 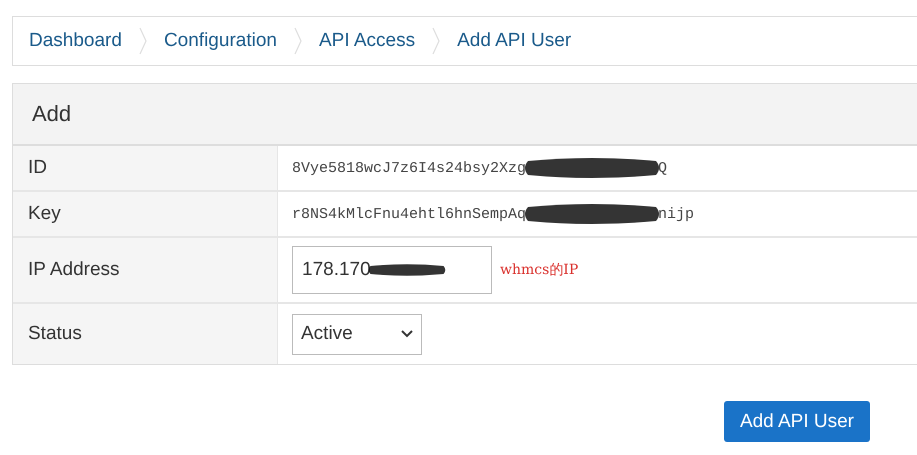 I want to click on field-value: Q, so click(x=663, y=168).